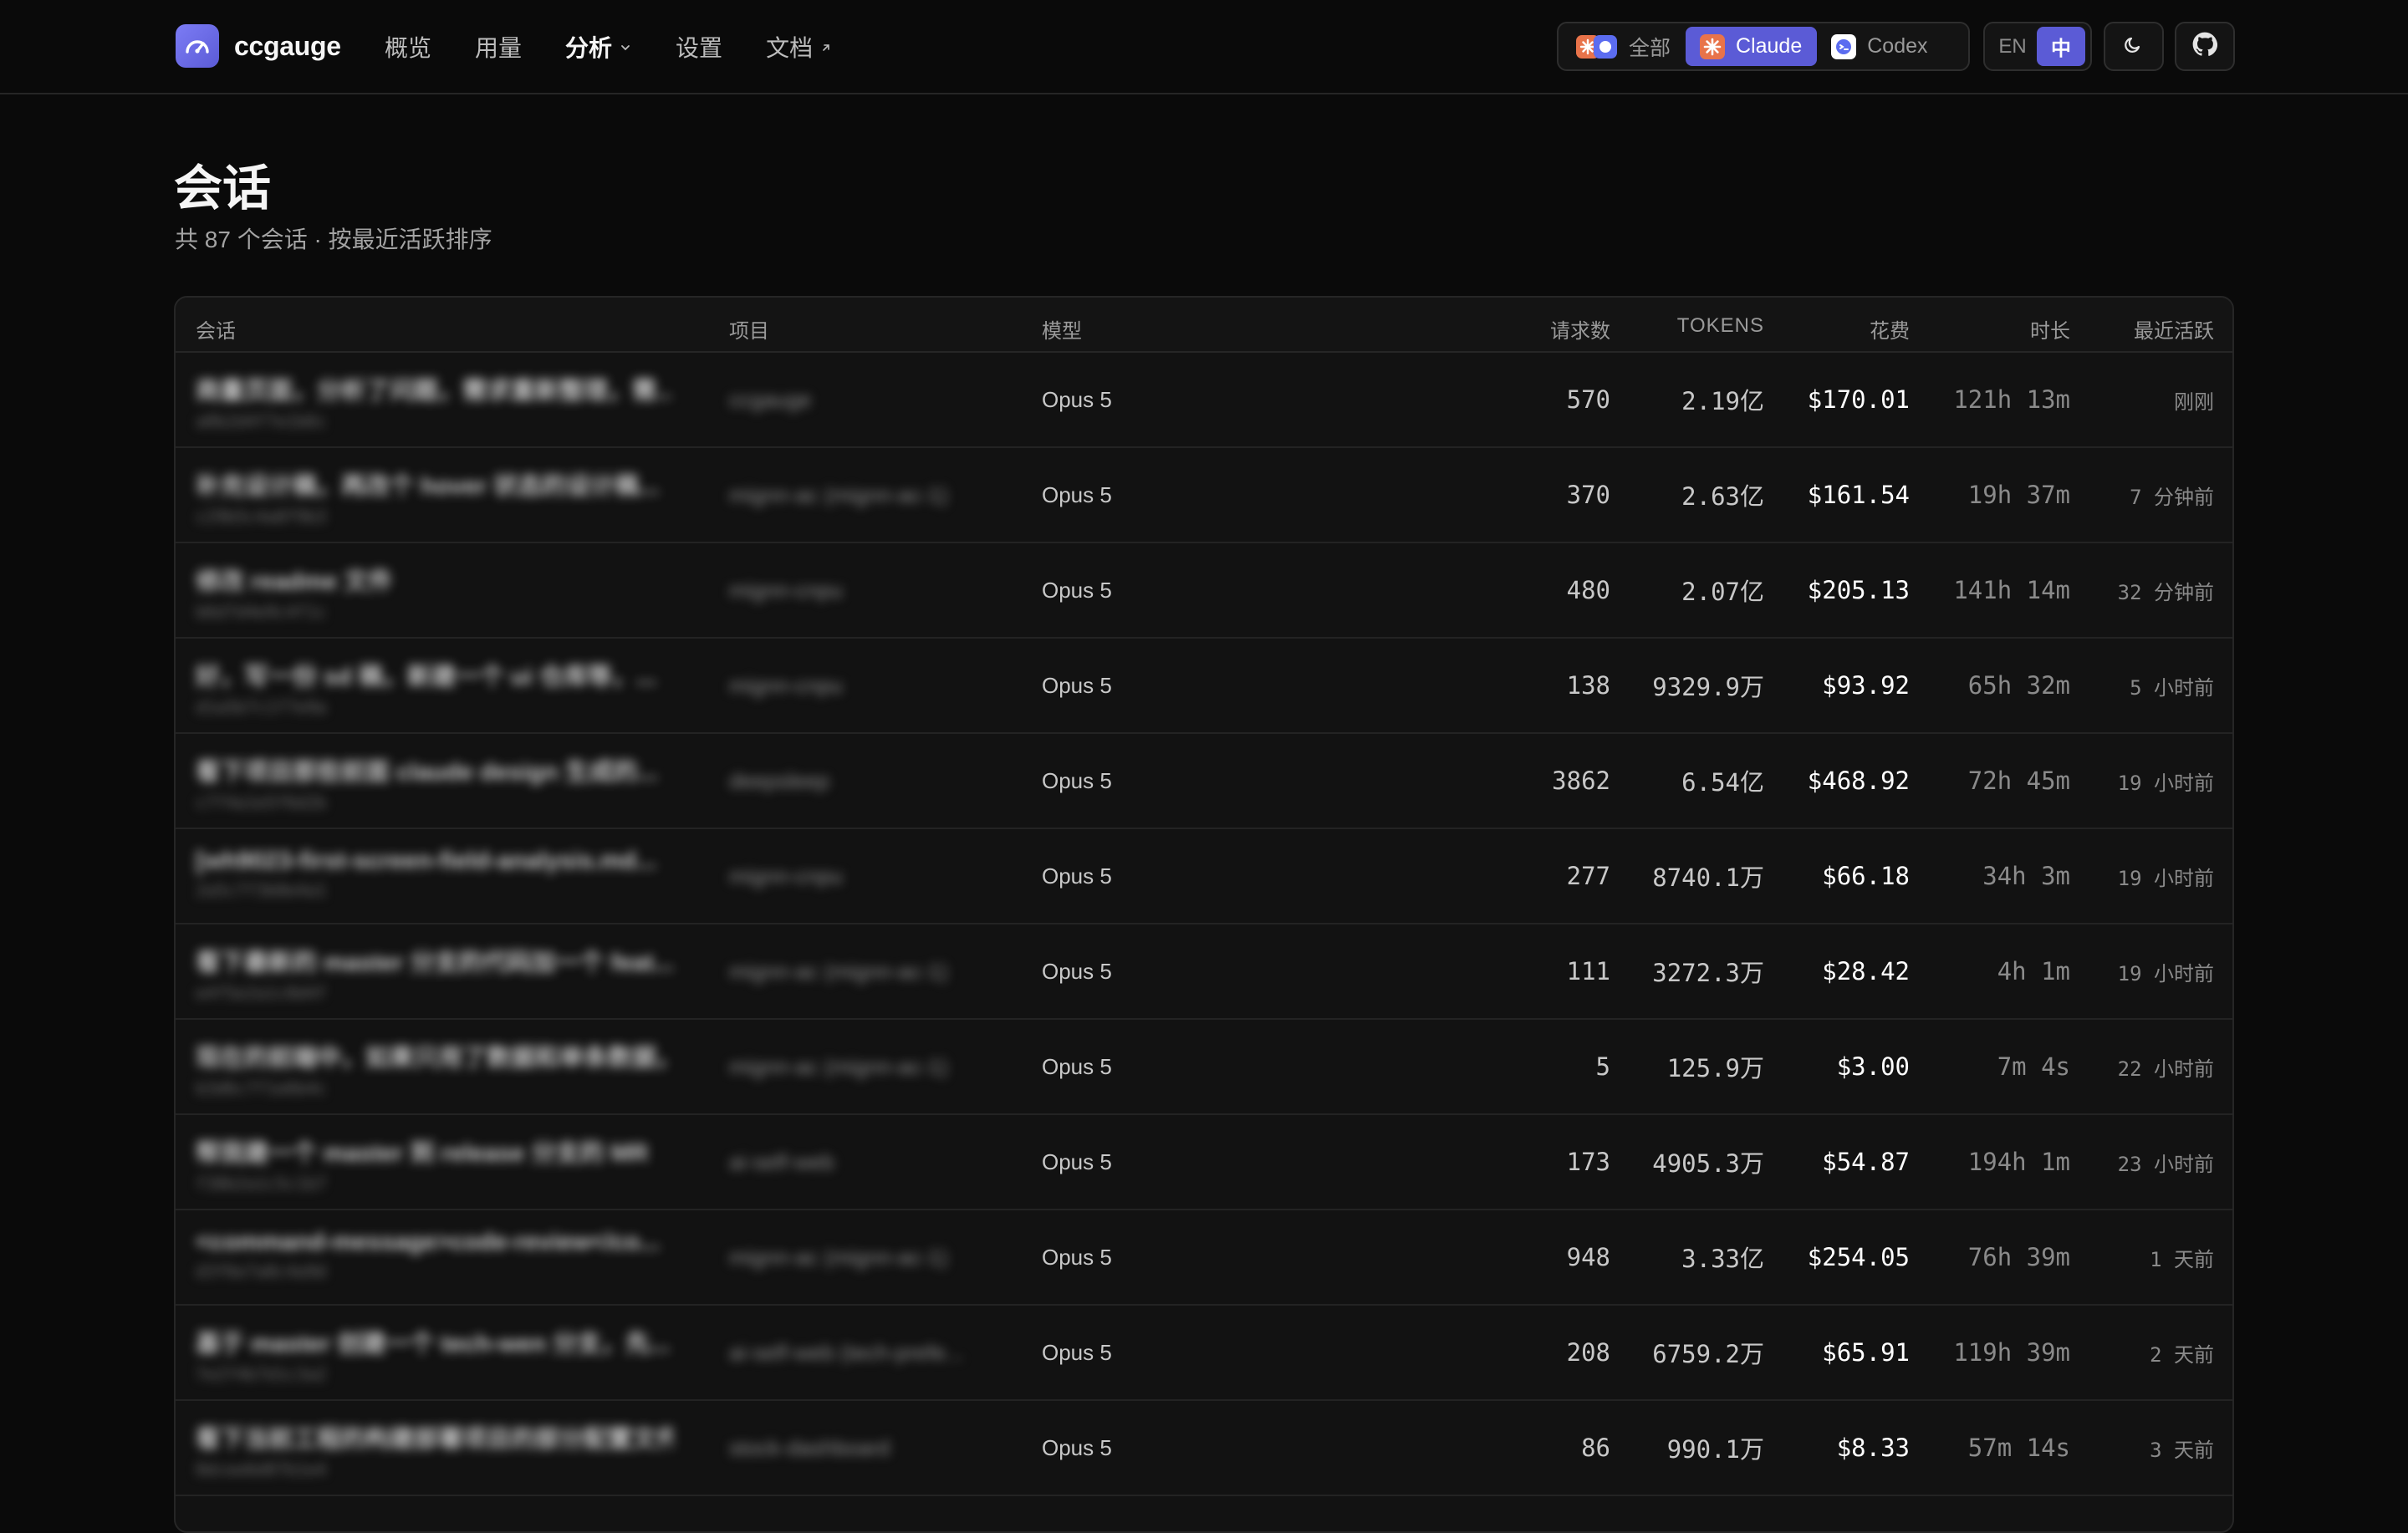 This screenshot has width=2408, height=1533. What do you see at coordinates (2182, 1259) in the screenshot?
I see `last-active-value: 1 天前` at bounding box center [2182, 1259].